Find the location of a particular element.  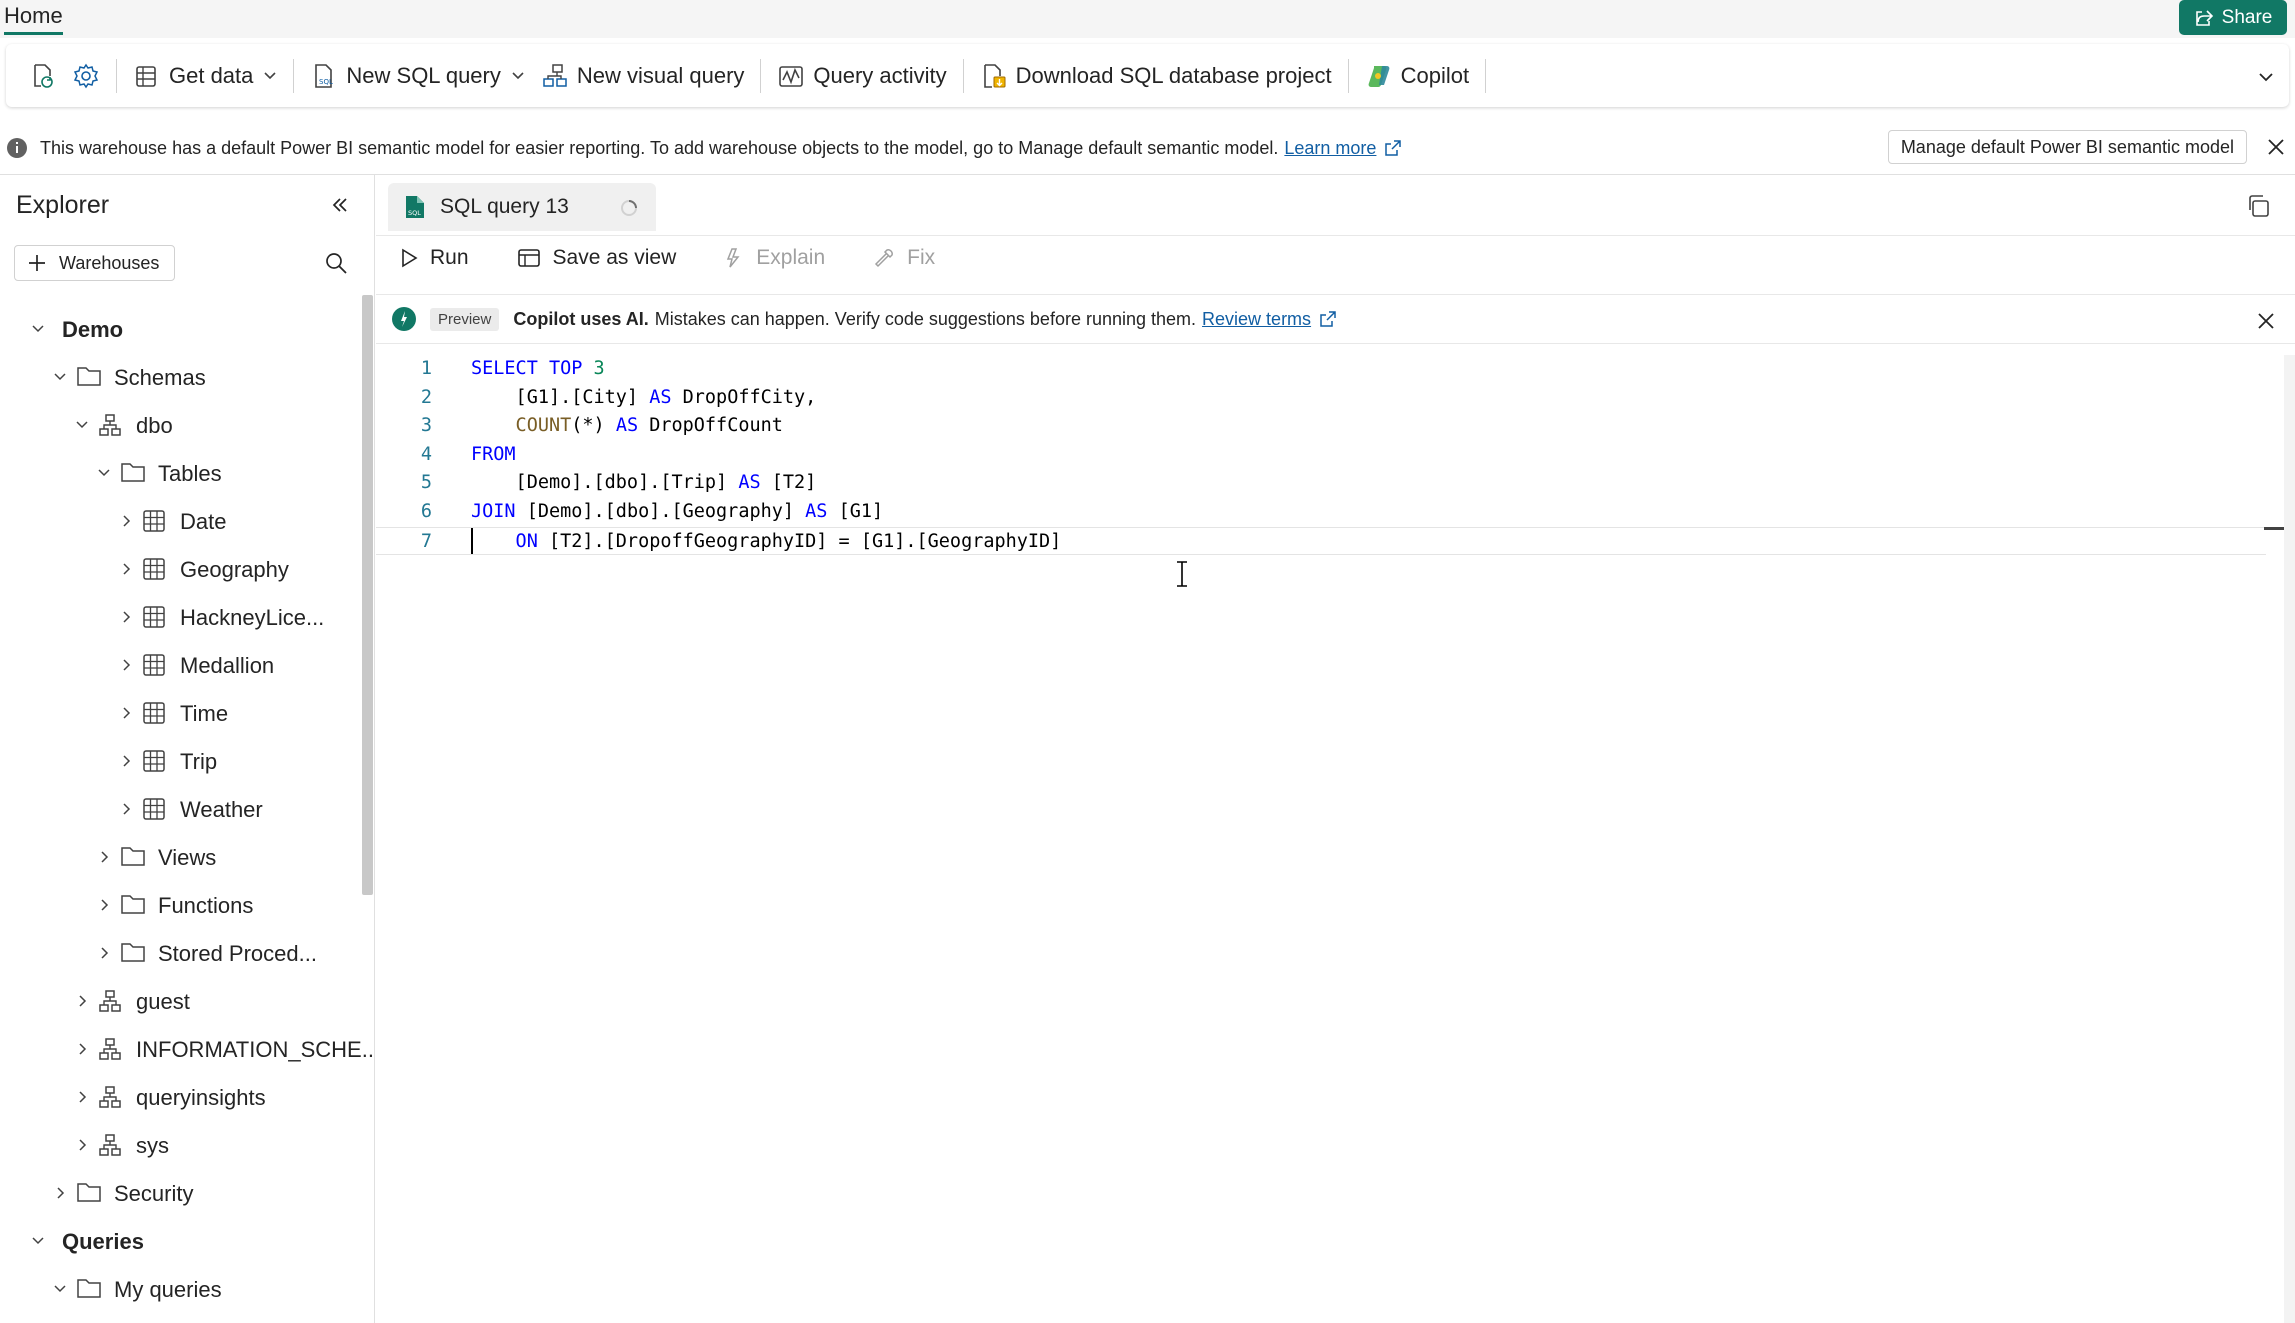

copy-button is located at coordinates (2258, 206).